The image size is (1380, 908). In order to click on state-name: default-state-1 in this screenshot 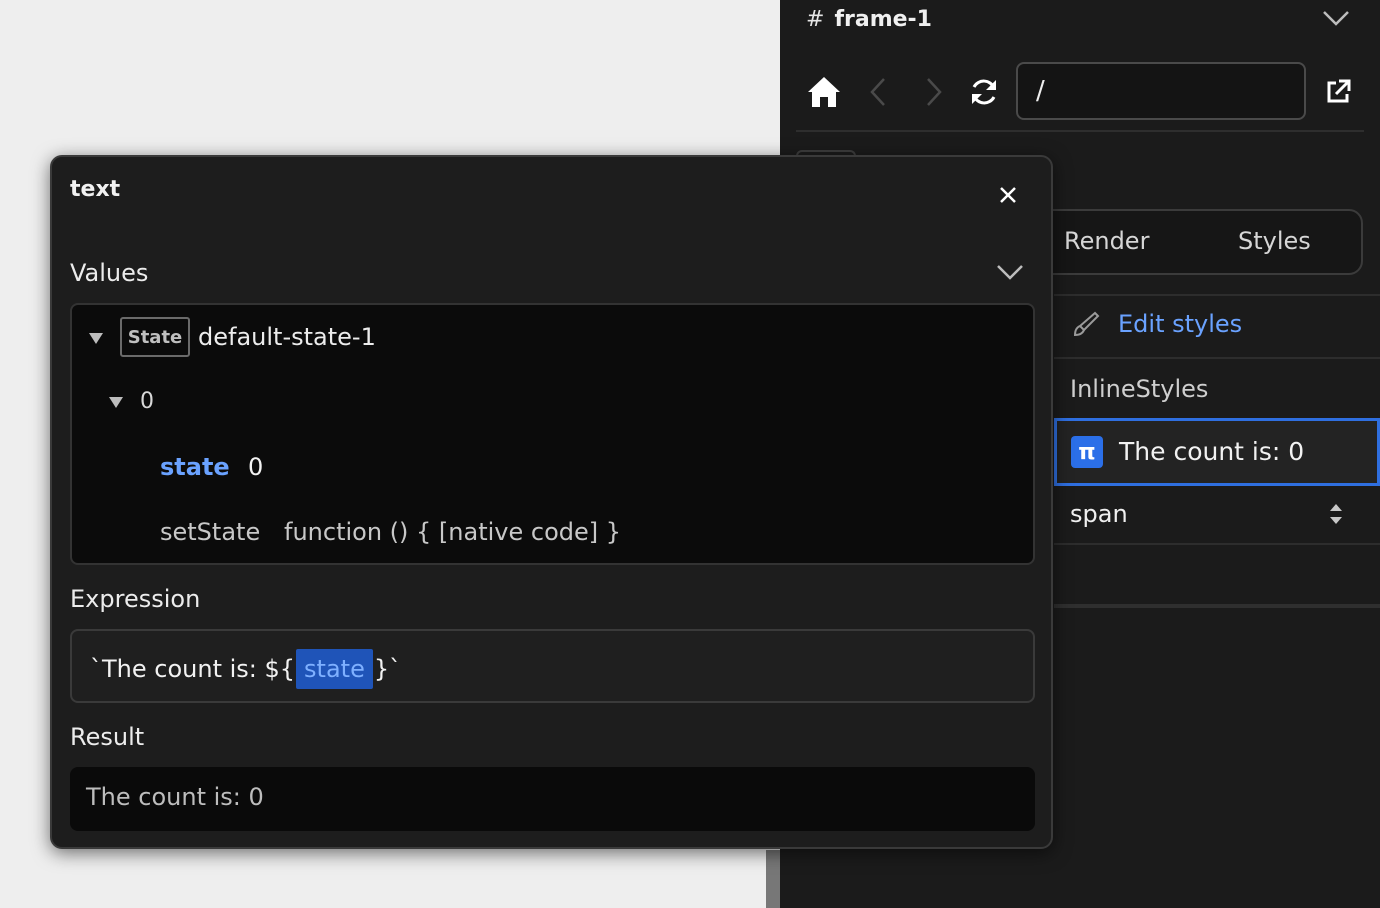, I will do `click(287, 337)`.